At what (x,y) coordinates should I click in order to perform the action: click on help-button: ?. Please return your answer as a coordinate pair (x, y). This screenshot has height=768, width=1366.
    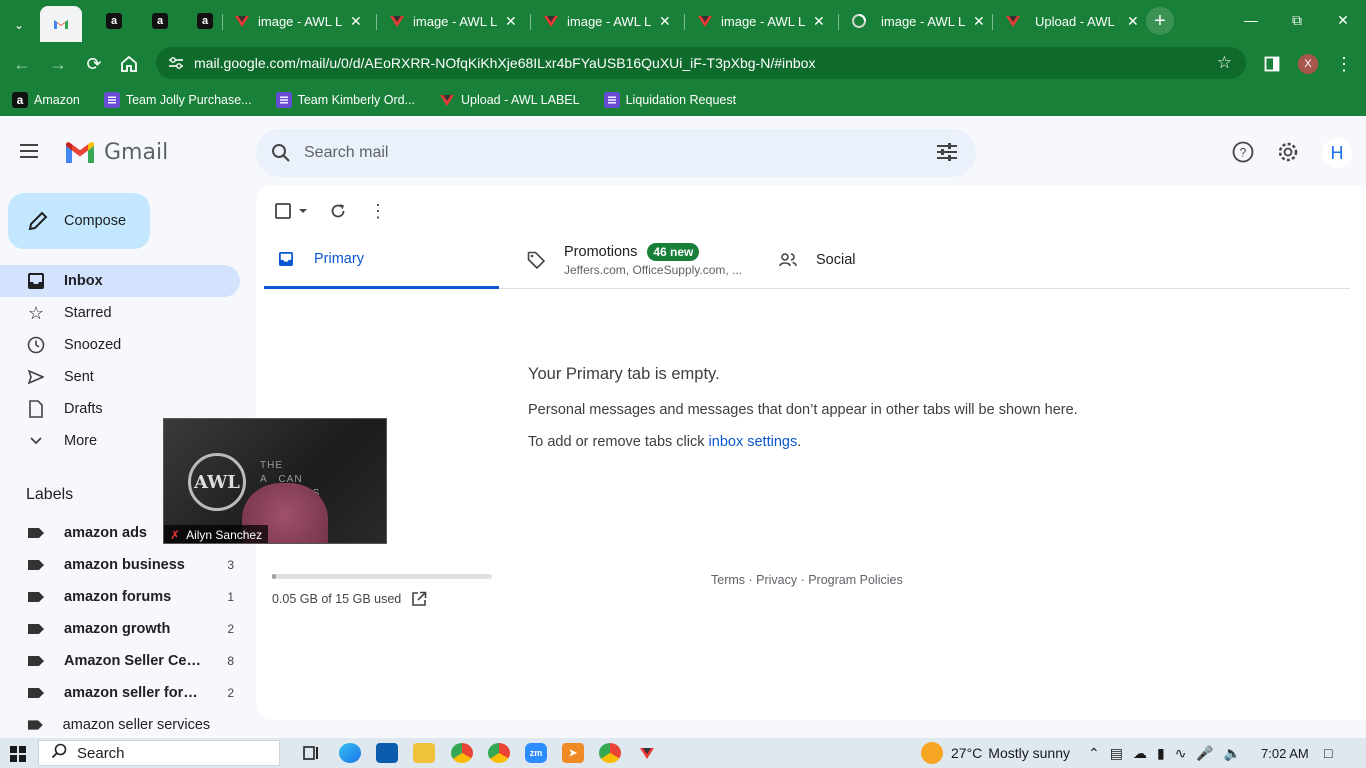
    Looking at the image, I should click on (1243, 152).